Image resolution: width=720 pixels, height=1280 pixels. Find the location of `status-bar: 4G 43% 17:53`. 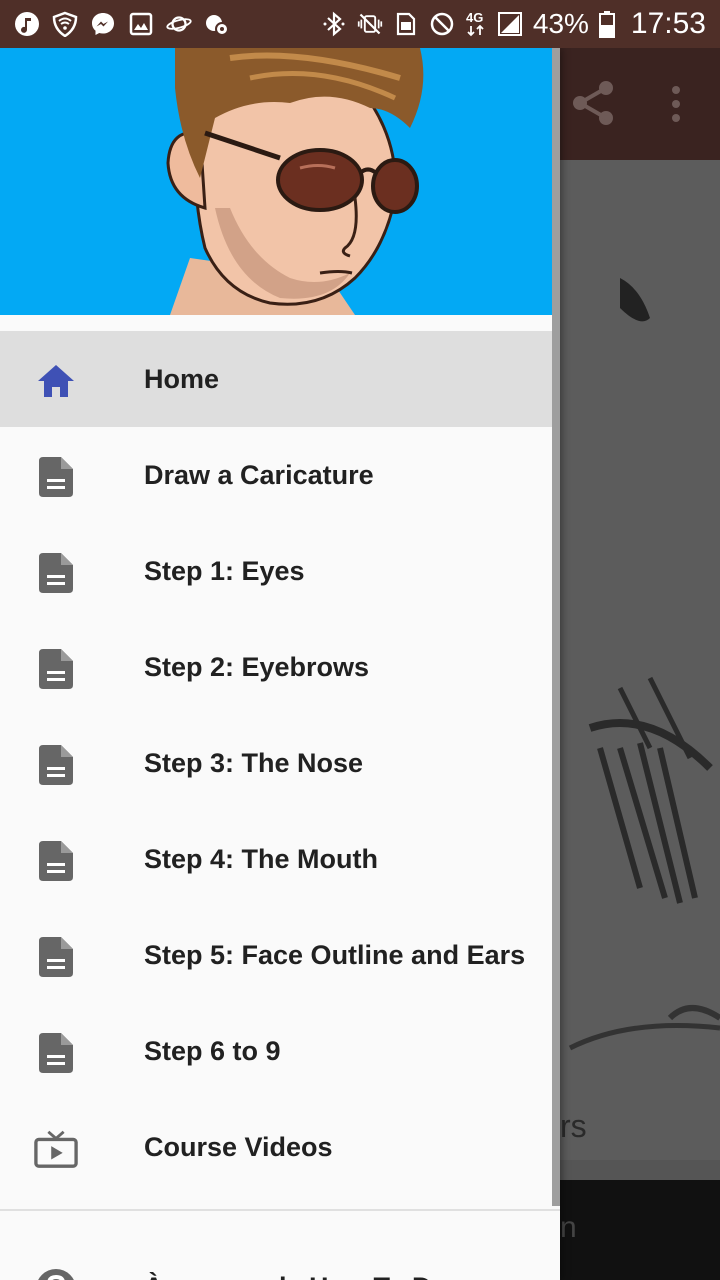

status-bar: 4G 43% 17:53 is located at coordinates (360, 24).